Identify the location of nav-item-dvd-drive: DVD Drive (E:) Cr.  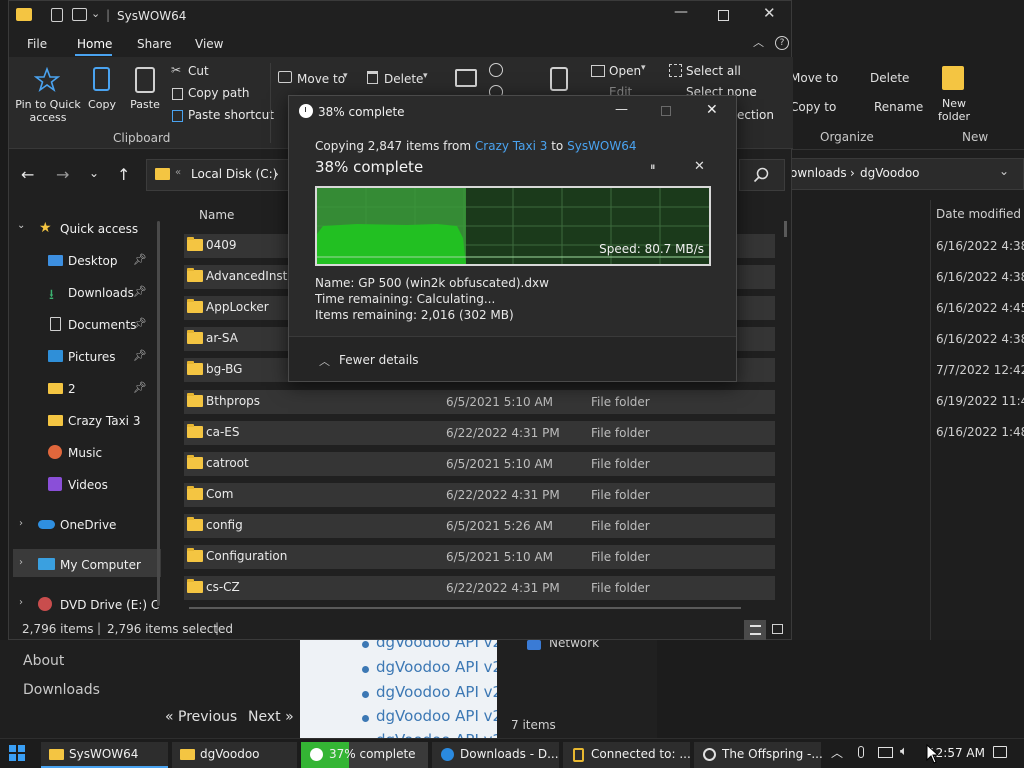
(110, 605).